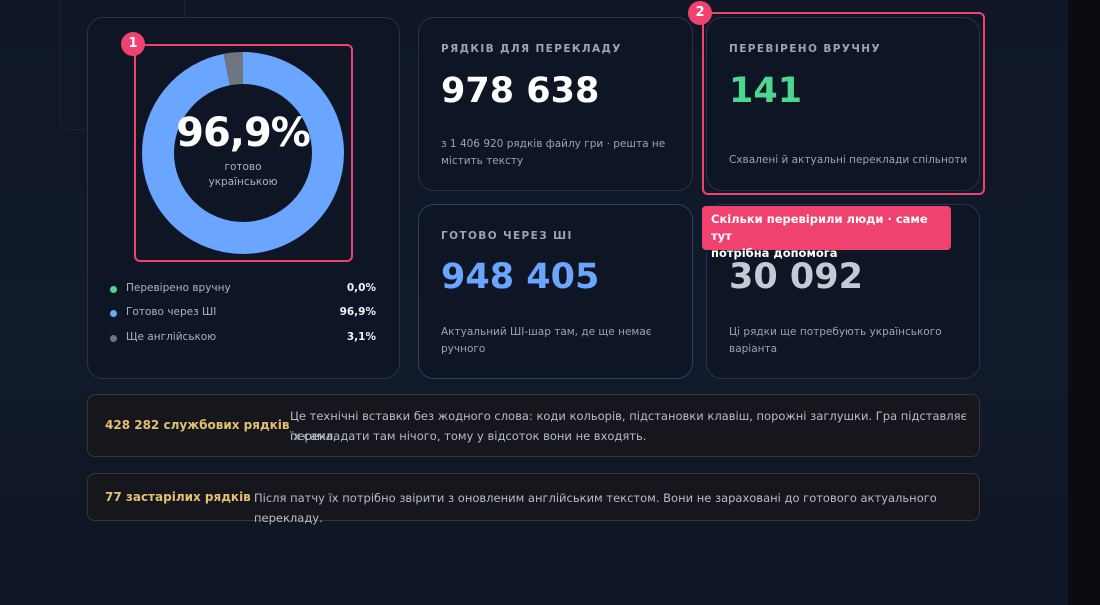 This screenshot has width=1100, height=605. I want to click on card-description-2: варіанта, so click(753, 349).